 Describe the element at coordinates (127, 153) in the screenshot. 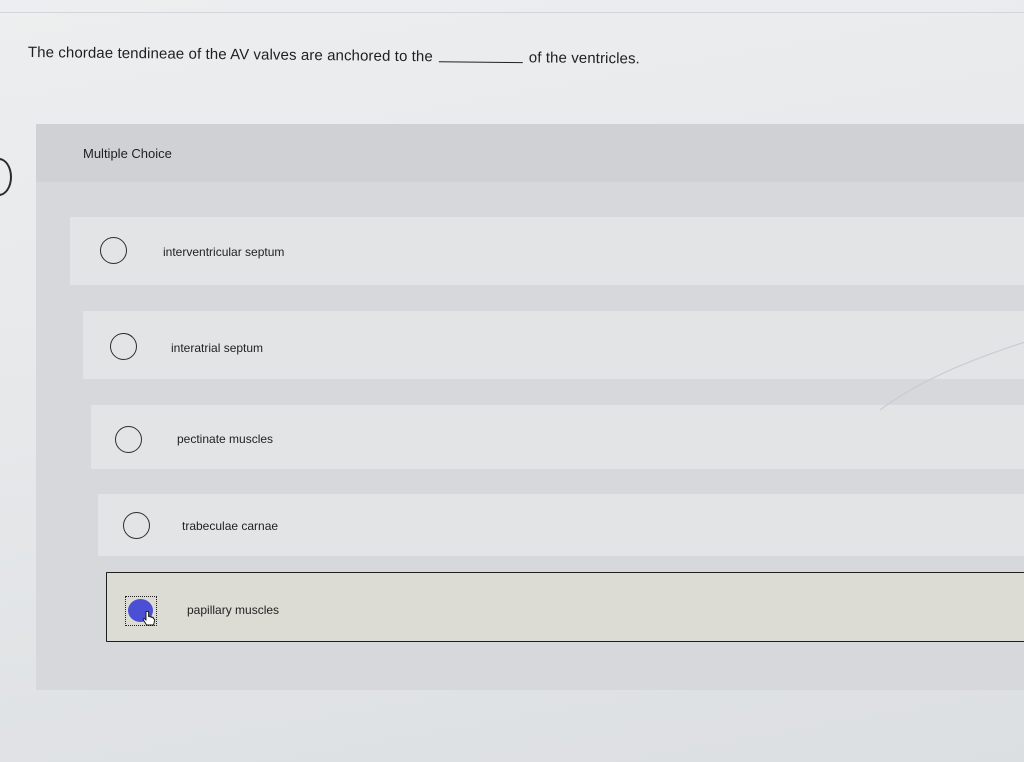

I see `question-type-label: Multiple Choice` at that location.